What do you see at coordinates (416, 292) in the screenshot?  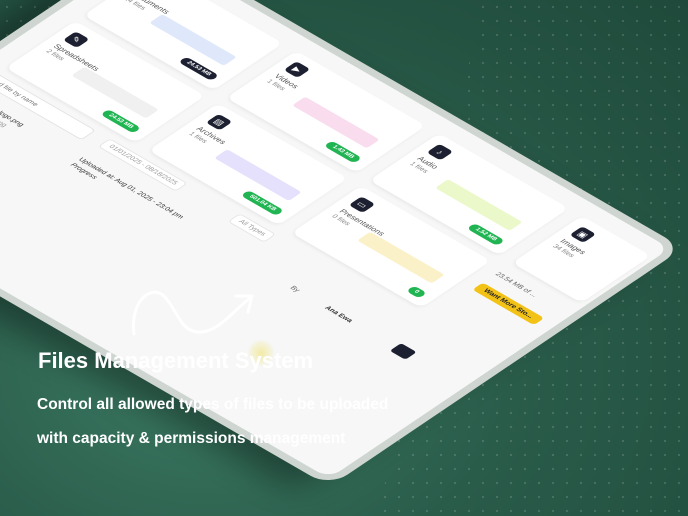 I see `size-pill: 0` at bounding box center [416, 292].